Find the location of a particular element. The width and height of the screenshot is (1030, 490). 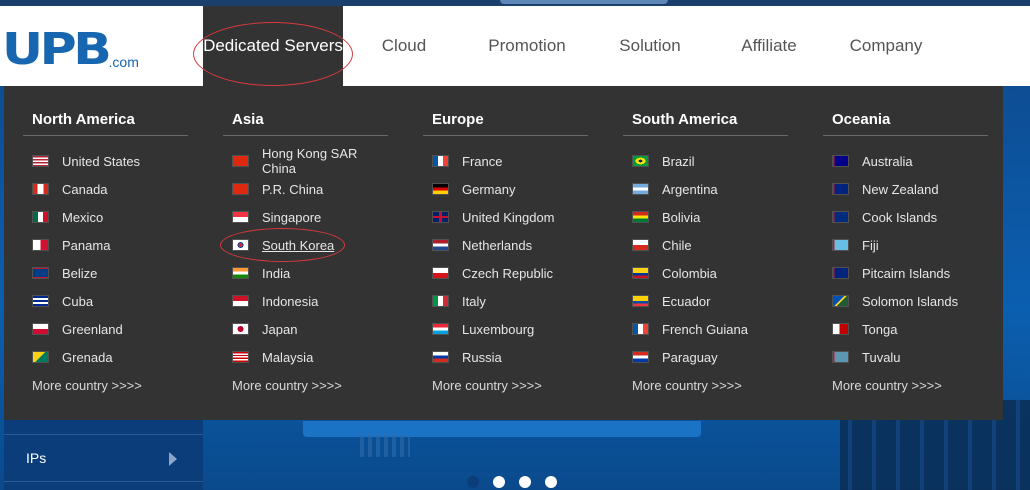

country-link: Cook Islands is located at coordinates (905, 217).